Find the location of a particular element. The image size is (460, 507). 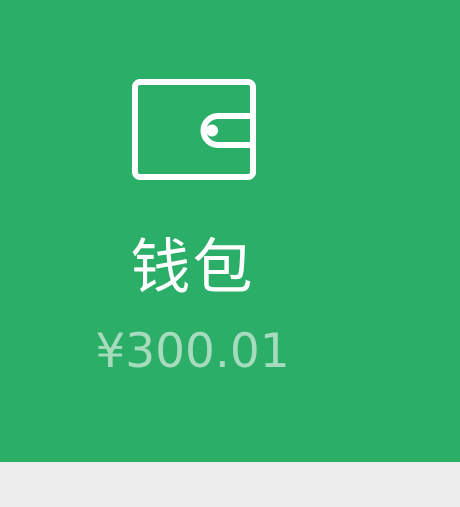

wallet-outline is located at coordinates (194, 129).